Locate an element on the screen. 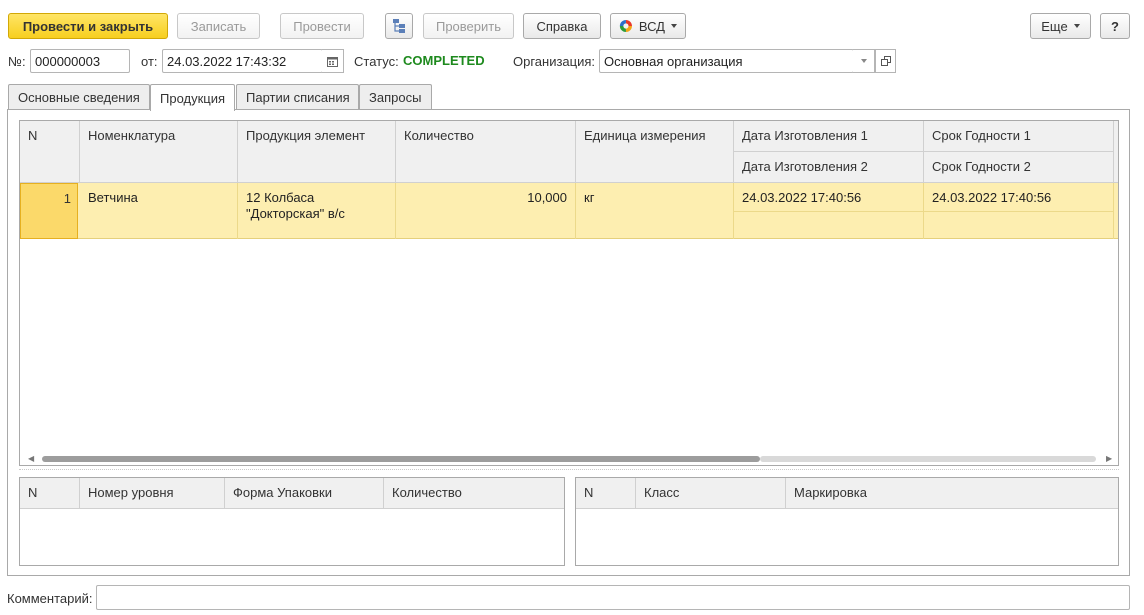  row-number-cell: 1 is located at coordinates (49, 211).